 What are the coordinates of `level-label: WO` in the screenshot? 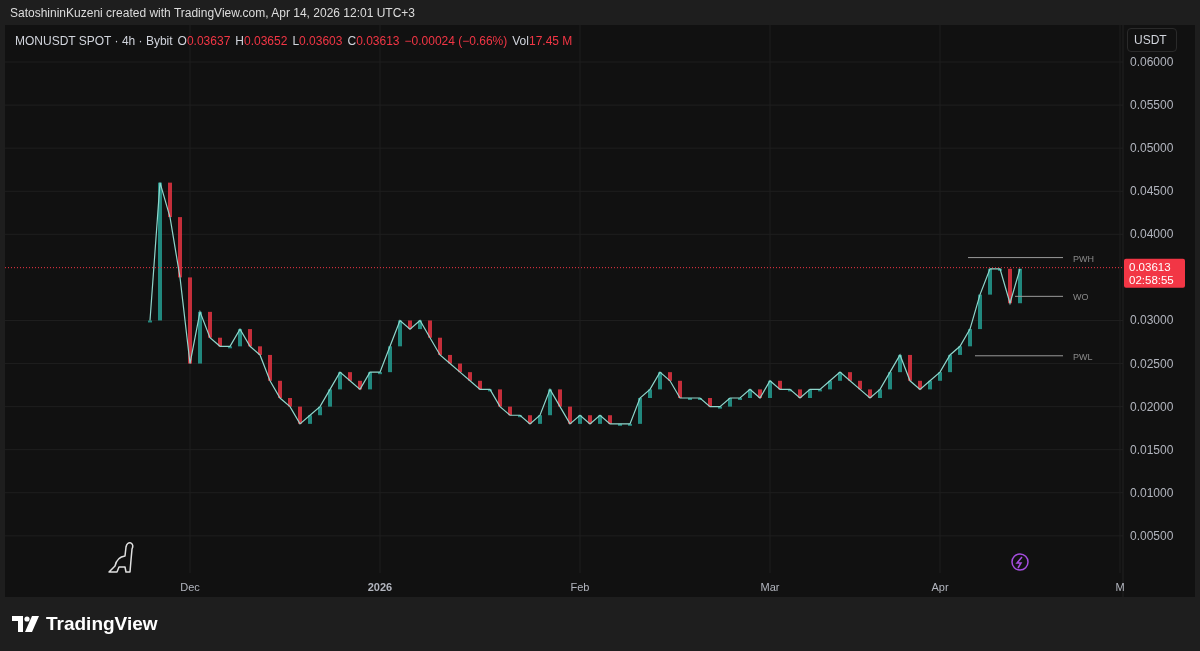 It's located at (1081, 297).